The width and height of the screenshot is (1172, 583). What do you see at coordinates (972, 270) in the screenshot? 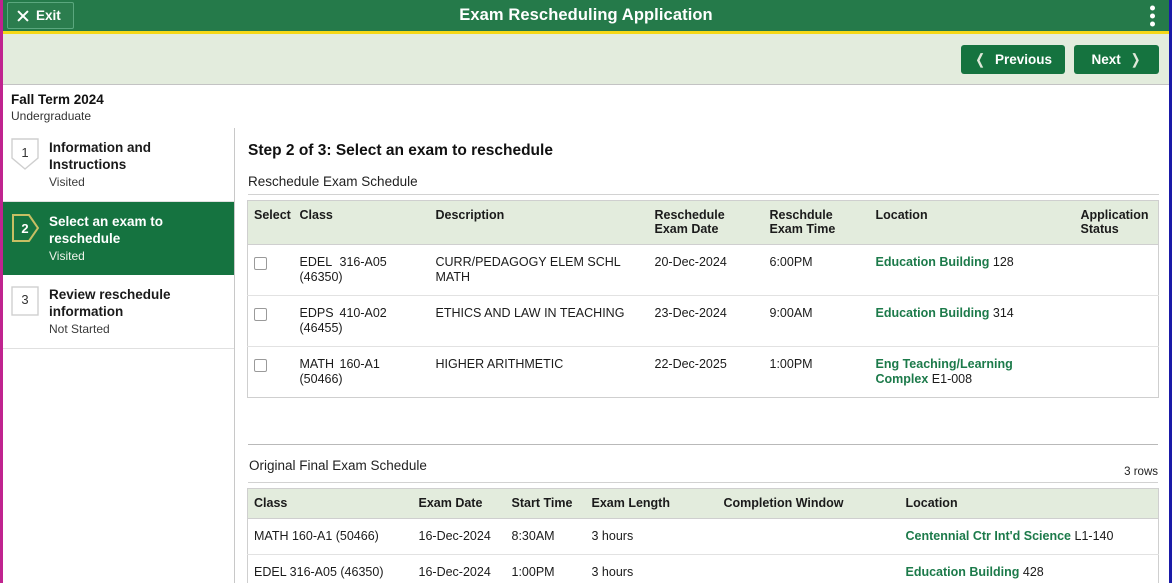
I see `location-cell: Education Building 128` at bounding box center [972, 270].